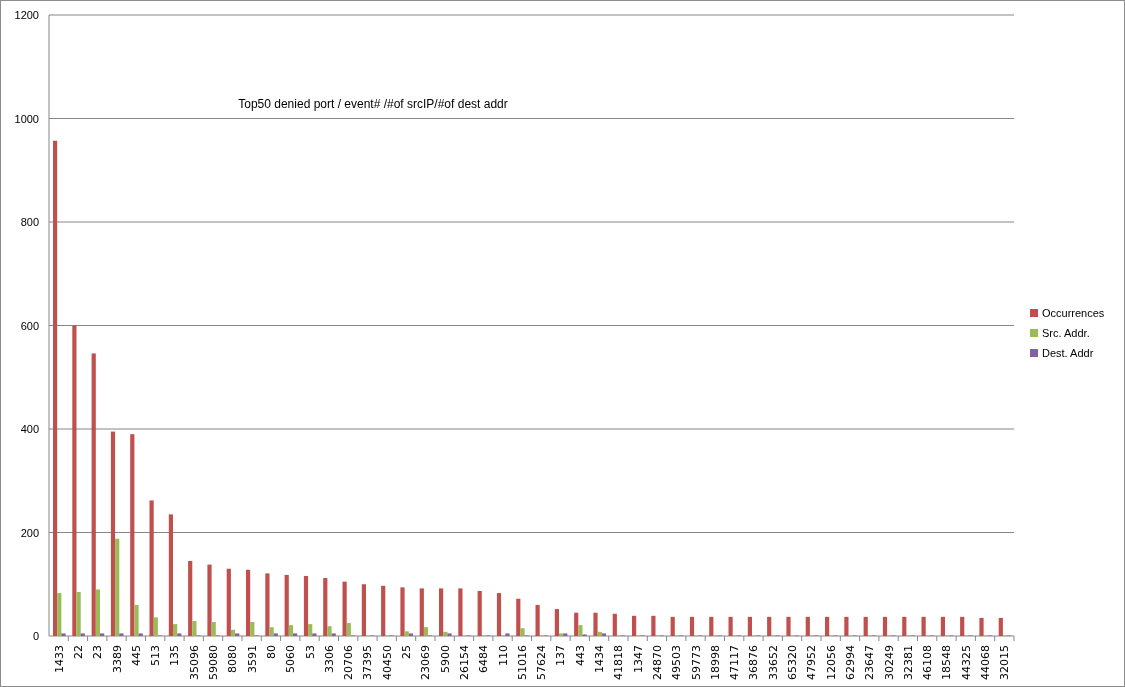 The width and height of the screenshot is (1125, 687). What do you see at coordinates (349, 662) in the screenshot?
I see `axis-tick-label: 20706` at bounding box center [349, 662].